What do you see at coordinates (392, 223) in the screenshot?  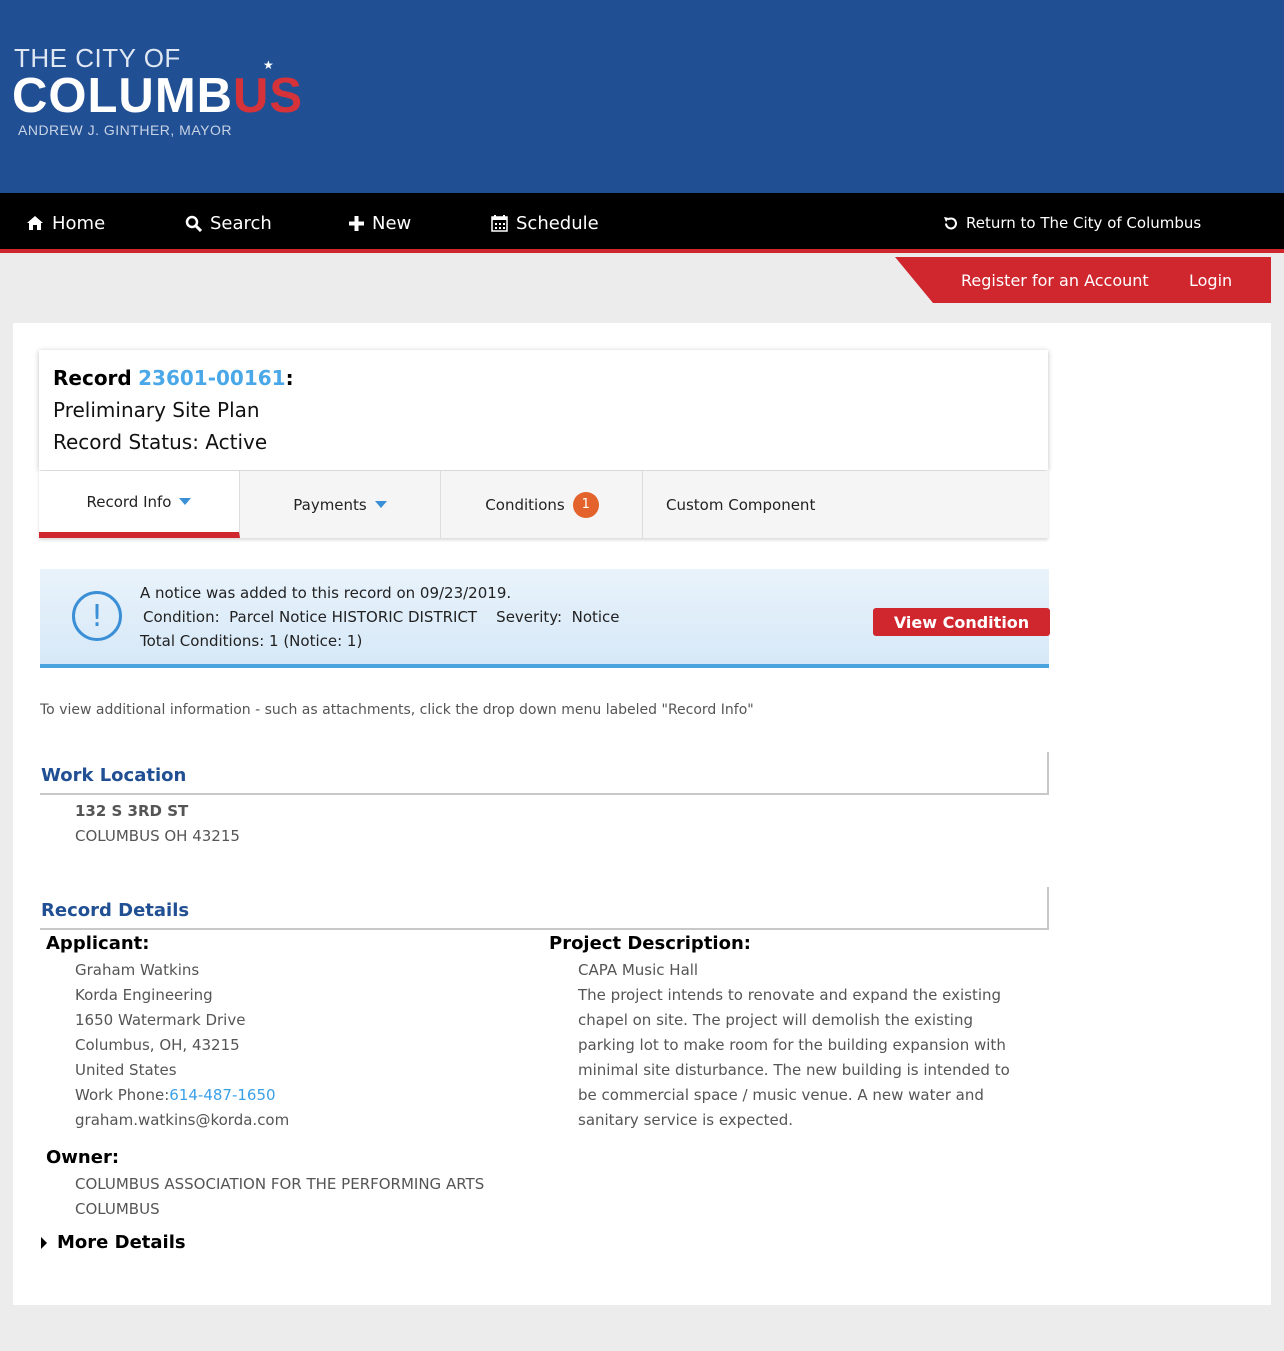 I see `nav-new-label: New` at bounding box center [392, 223].